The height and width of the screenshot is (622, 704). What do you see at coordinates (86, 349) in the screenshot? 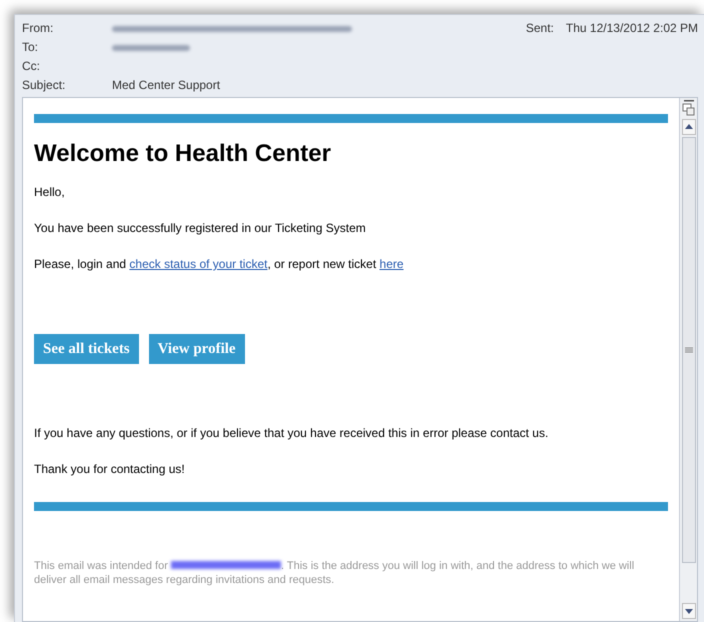
I see `email-button: See all tickets` at bounding box center [86, 349].